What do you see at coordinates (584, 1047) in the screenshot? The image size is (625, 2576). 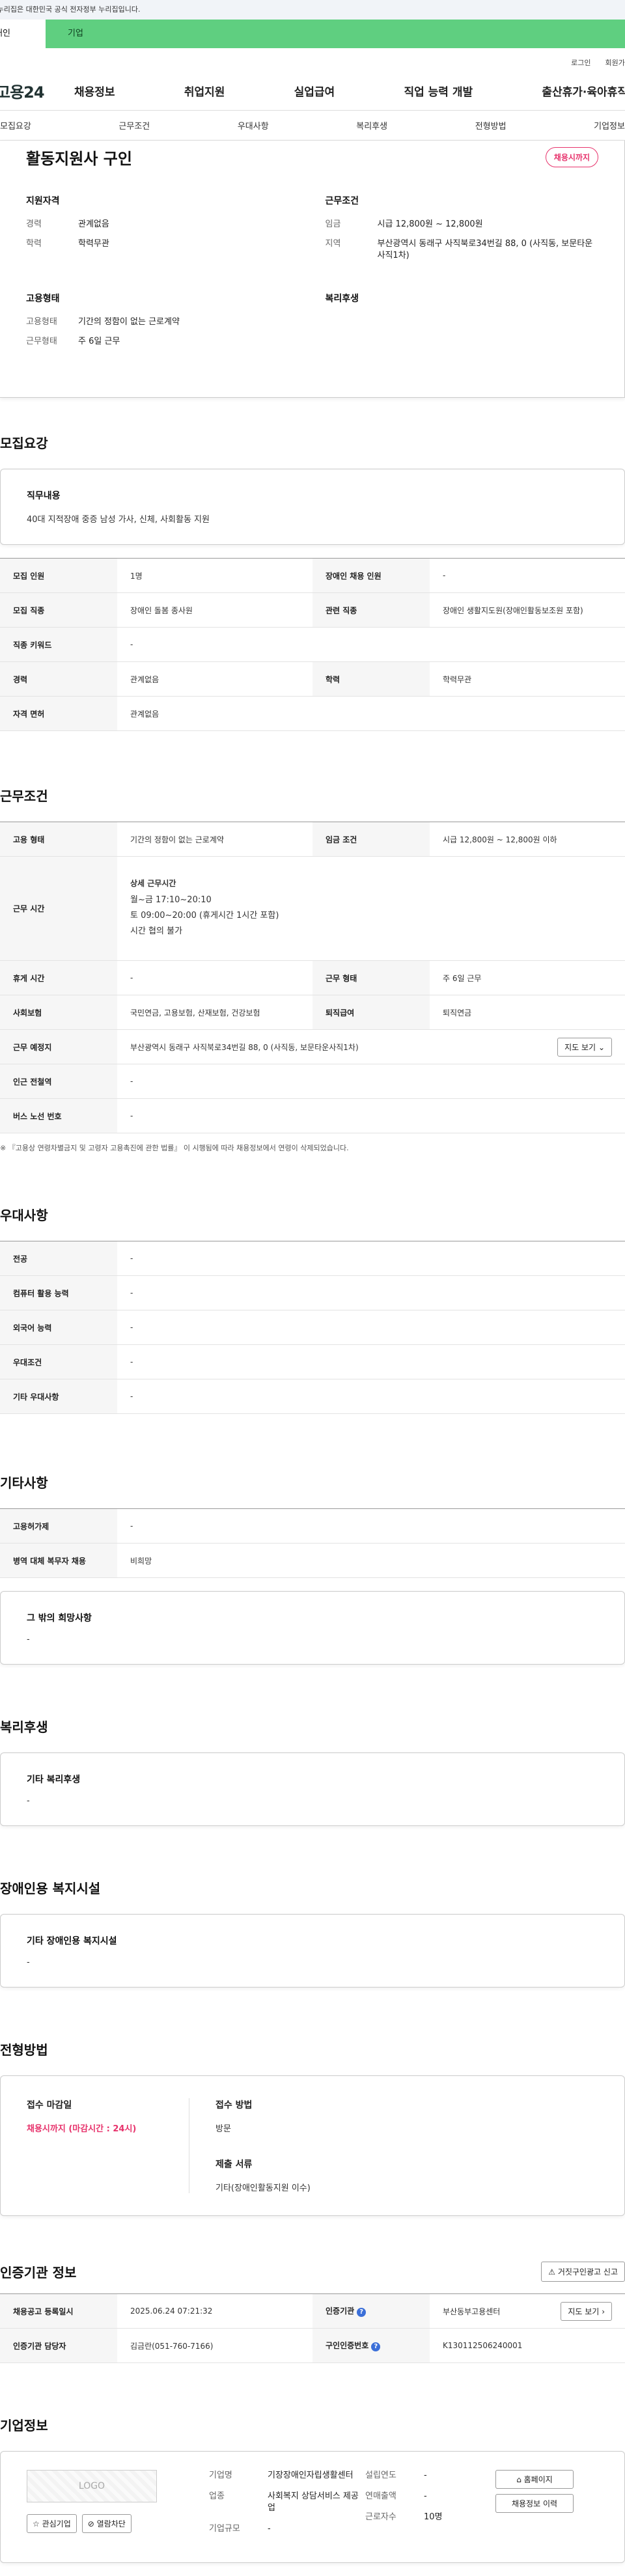 I see `map-button: 지도 보기 ⌄` at bounding box center [584, 1047].